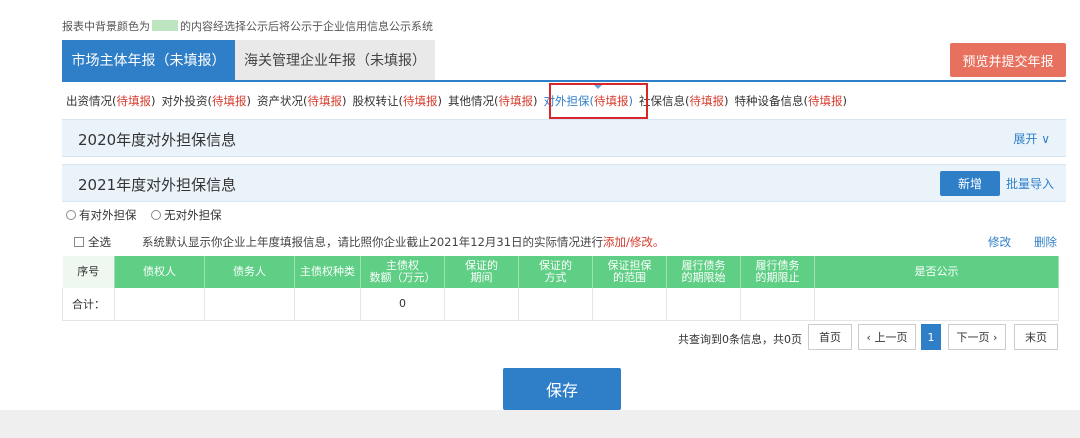 Image resolution: width=1080 pixels, height=438 pixels. I want to click on first-page-button: 首页, so click(830, 337).